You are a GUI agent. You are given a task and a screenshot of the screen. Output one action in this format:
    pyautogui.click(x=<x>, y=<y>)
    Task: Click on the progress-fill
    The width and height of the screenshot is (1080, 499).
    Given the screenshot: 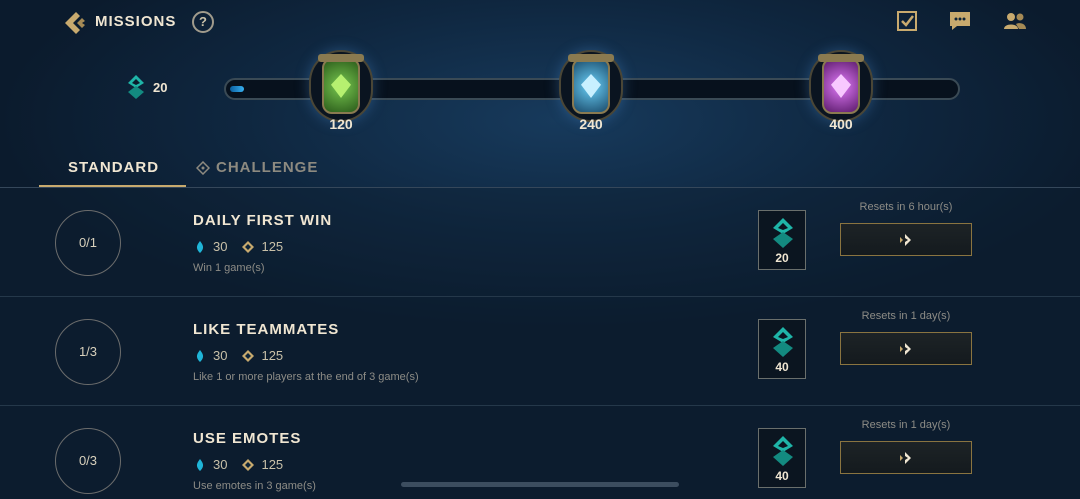 What is the action you would take?
    pyautogui.click(x=237, y=89)
    